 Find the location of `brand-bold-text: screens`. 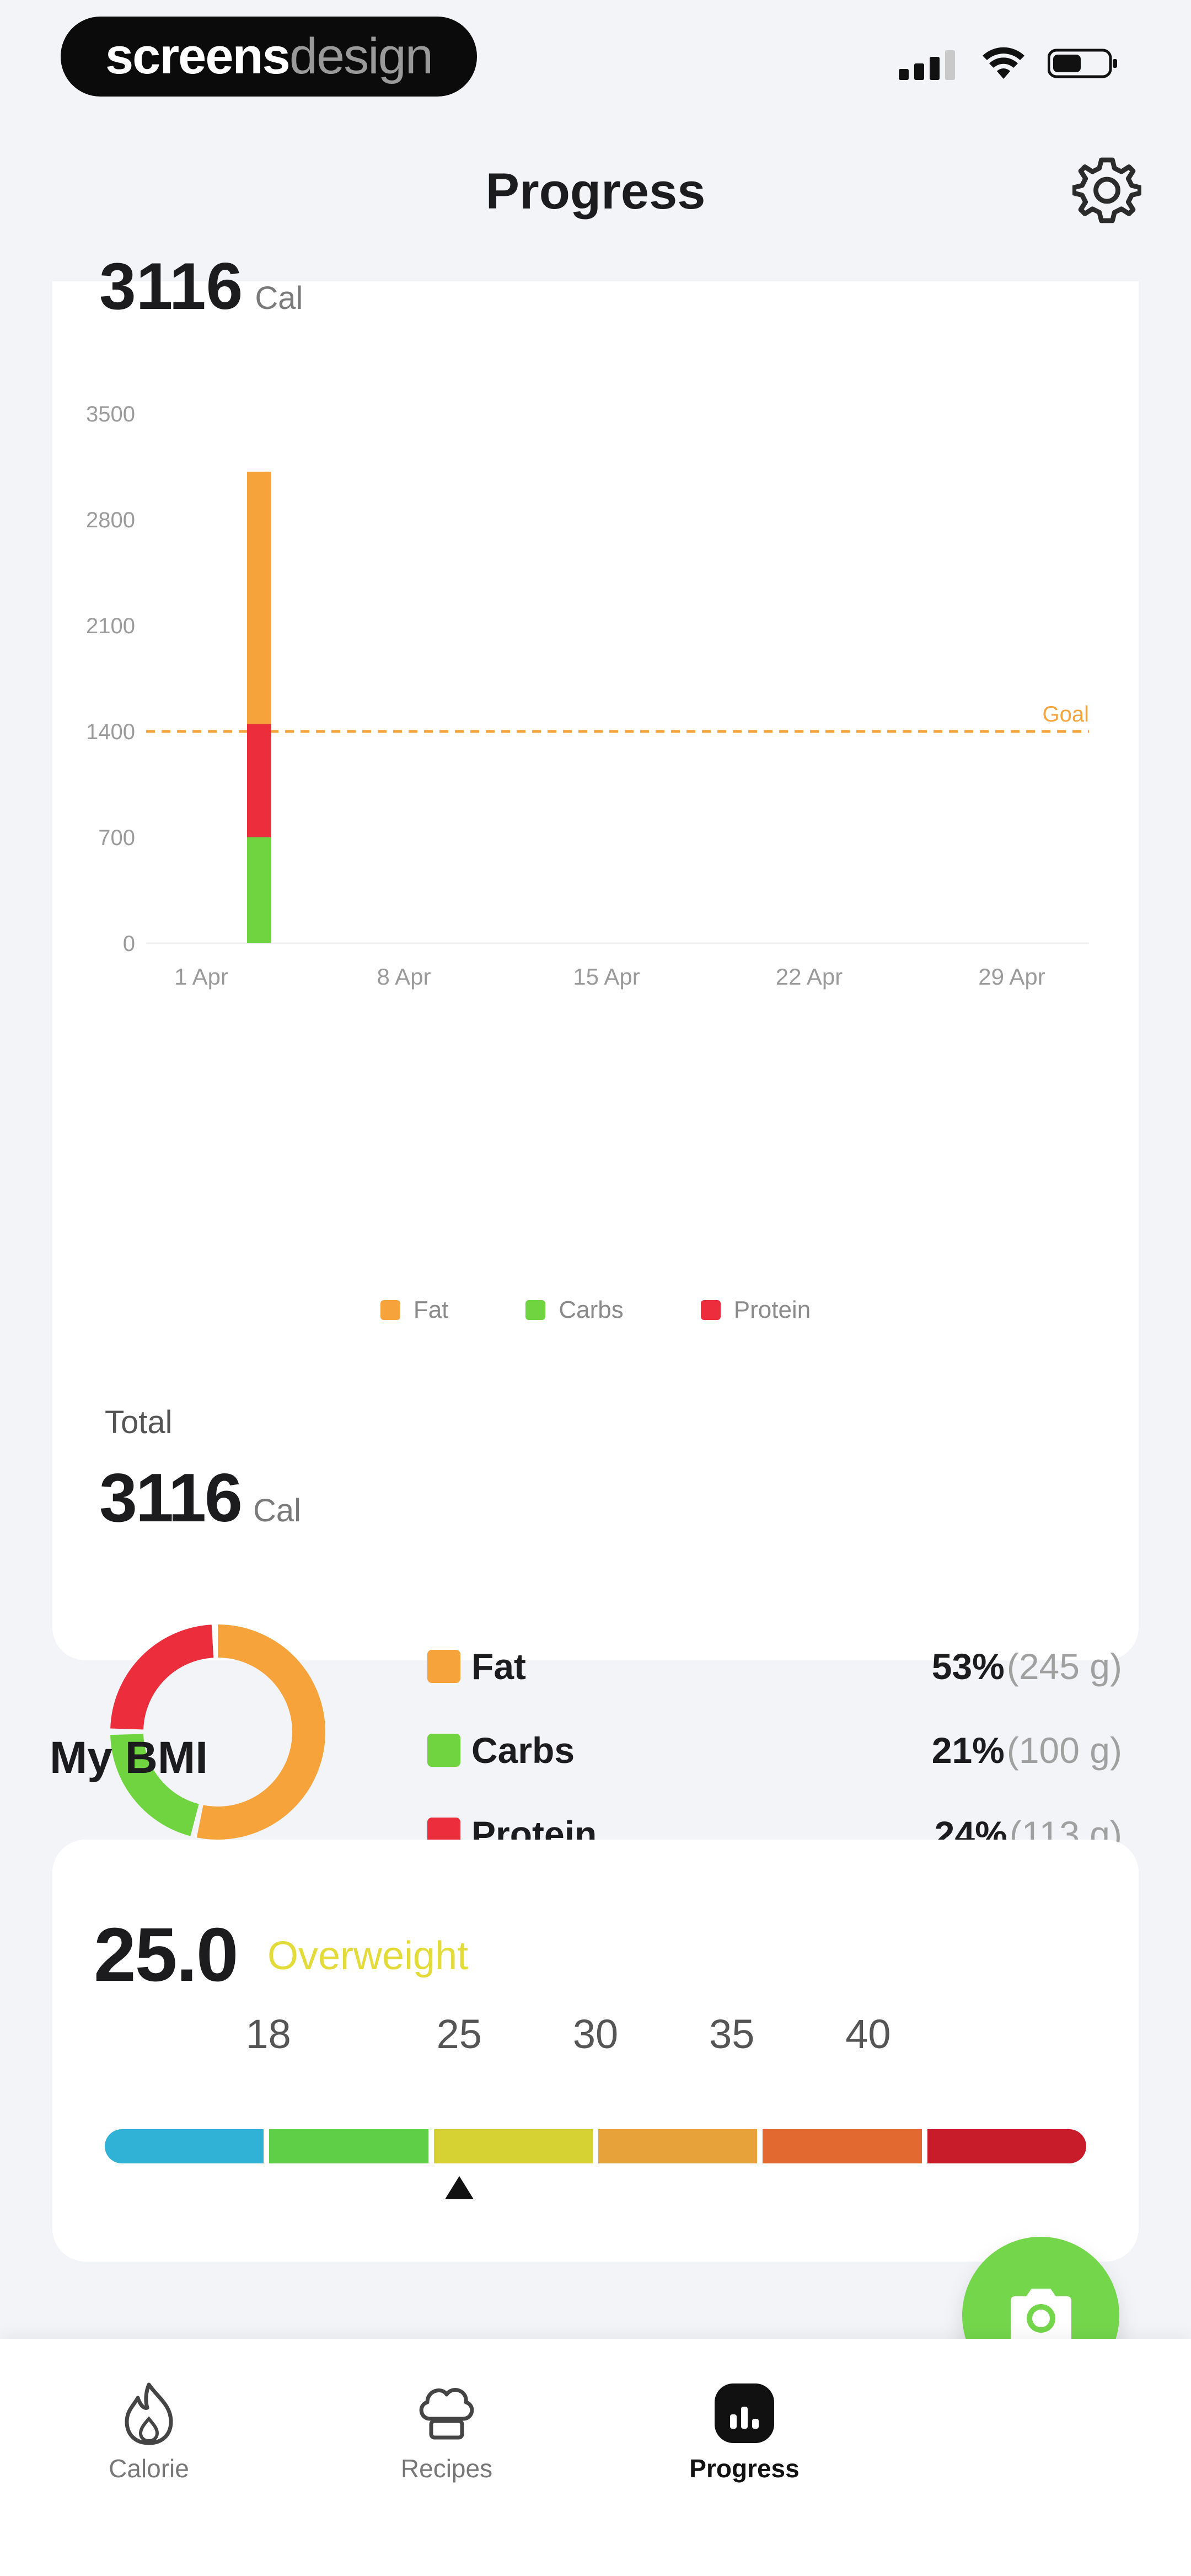

brand-bold-text: screens is located at coordinates (198, 56).